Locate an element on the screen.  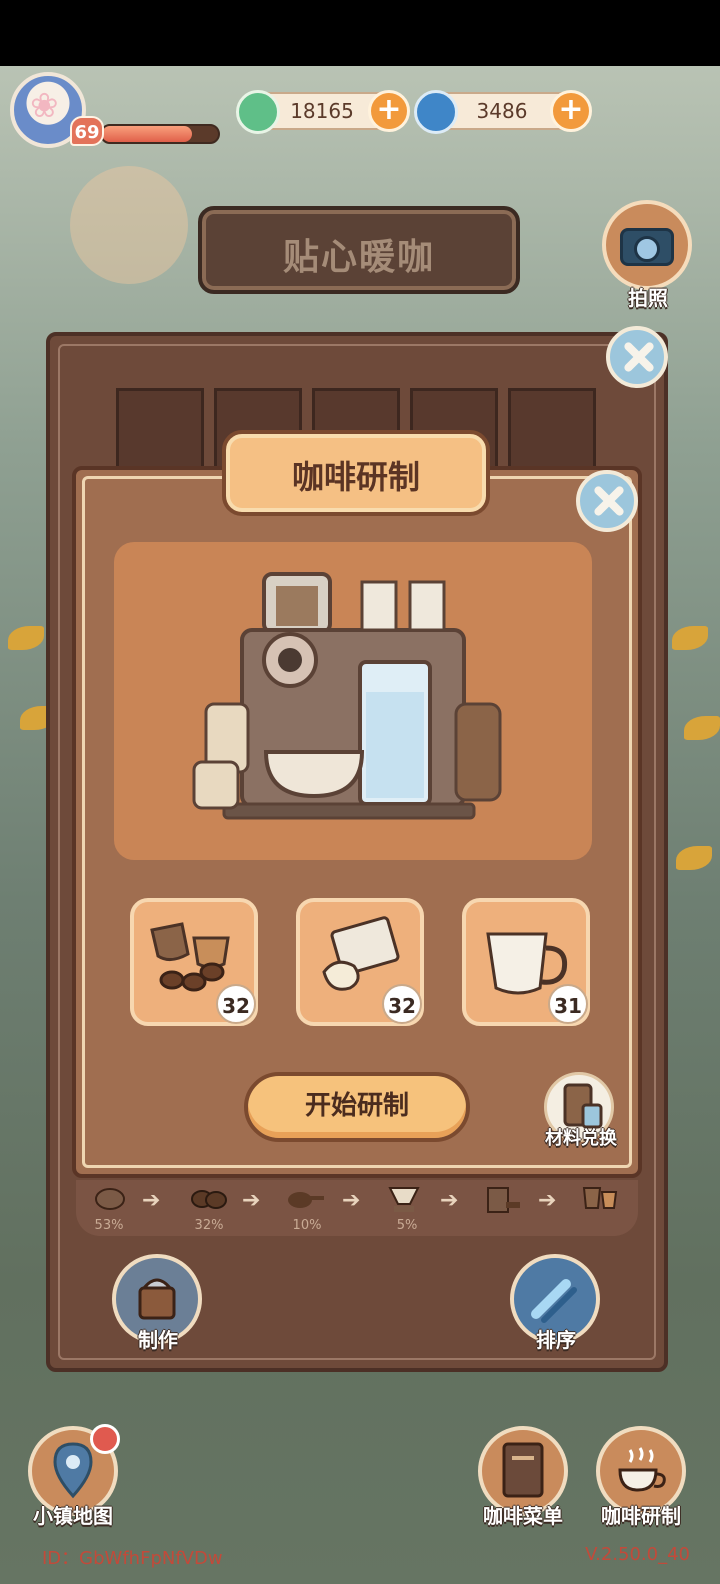
process-percent: 5% is located at coordinates (407, 1225).